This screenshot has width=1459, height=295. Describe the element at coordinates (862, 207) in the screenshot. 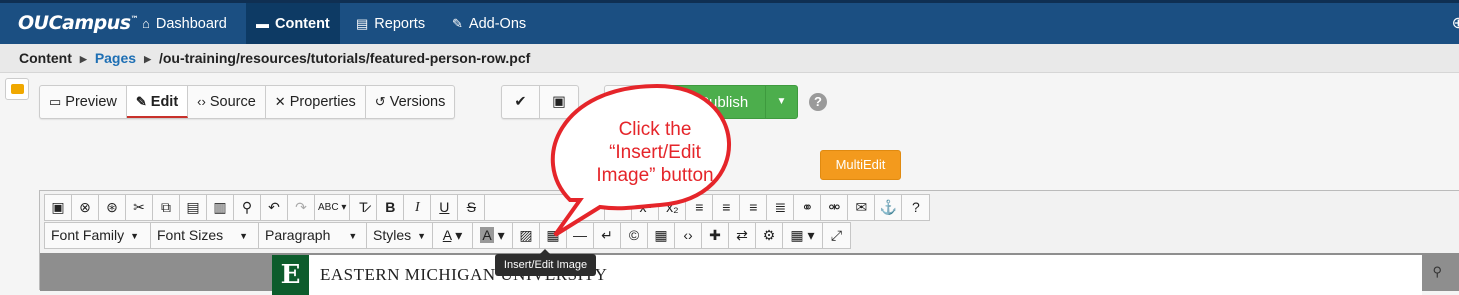

I see `email-icon: ✉` at that location.